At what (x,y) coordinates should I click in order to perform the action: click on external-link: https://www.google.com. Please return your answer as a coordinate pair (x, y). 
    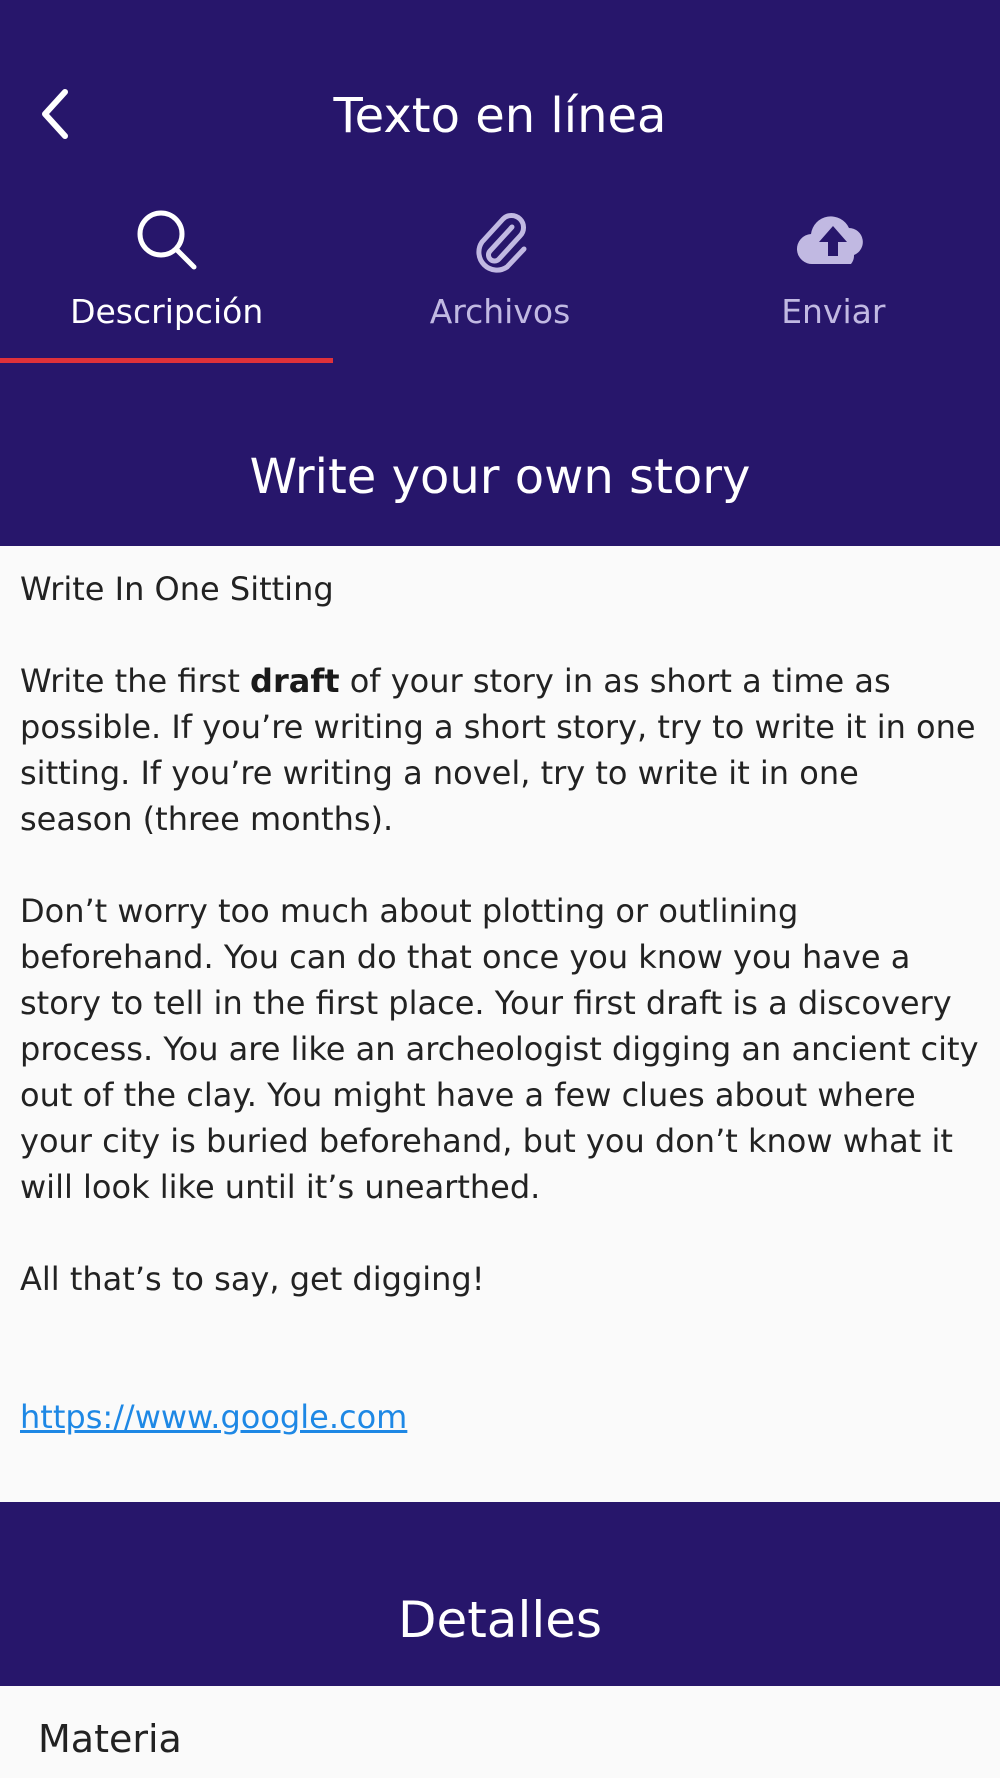
    Looking at the image, I should click on (213, 1417).